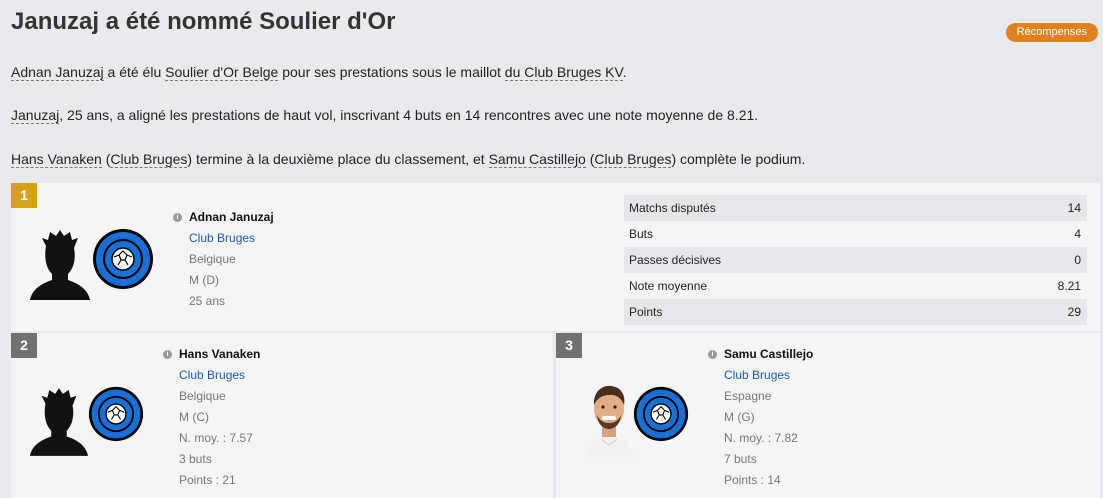  I want to click on player-goals: 3 buts, so click(195, 459).